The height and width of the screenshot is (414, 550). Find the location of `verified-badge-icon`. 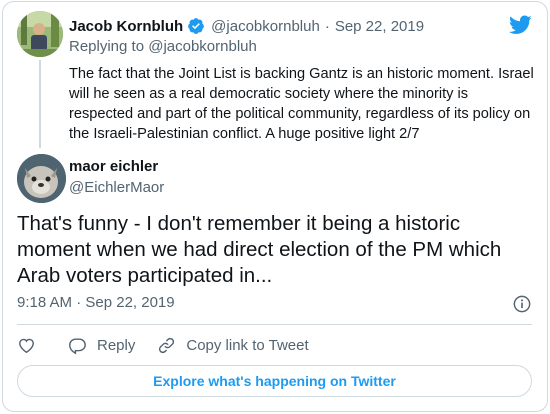

verified-badge-icon is located at coordinates (196, 26).